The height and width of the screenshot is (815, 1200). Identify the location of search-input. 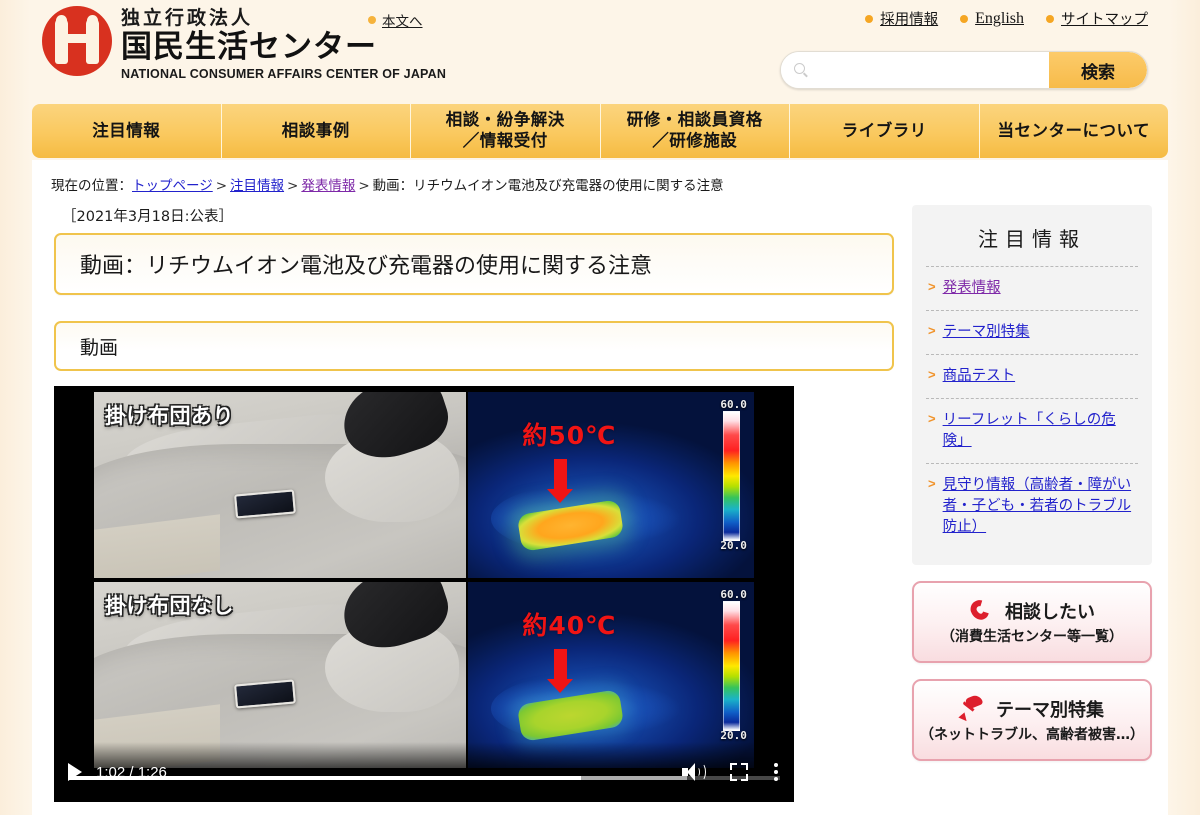
(929, 70).